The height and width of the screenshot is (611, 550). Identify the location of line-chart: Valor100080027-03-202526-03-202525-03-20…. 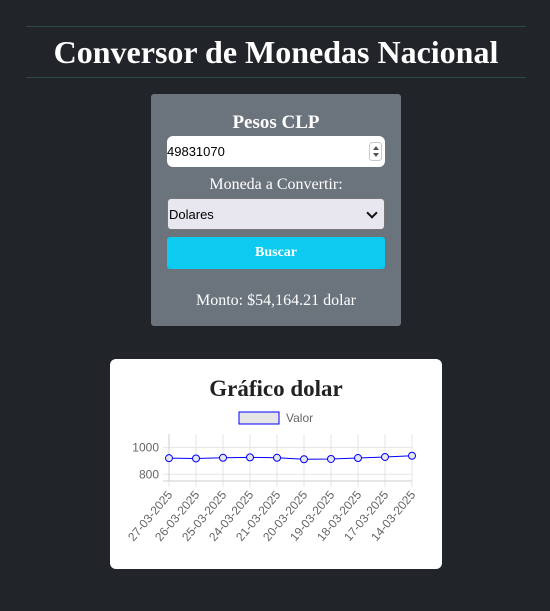
(271, 477).